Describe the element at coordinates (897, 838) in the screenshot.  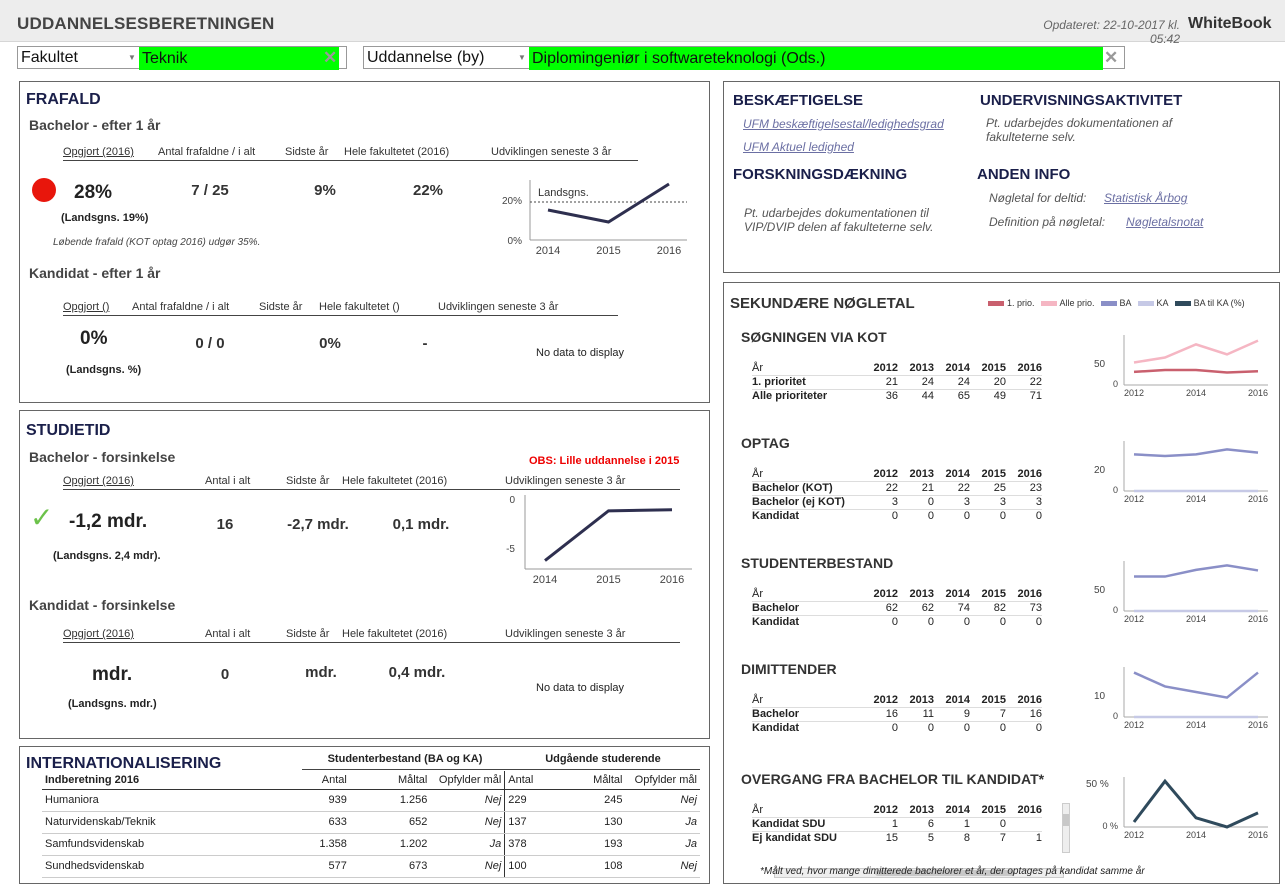
I see `table-row: Ej kandidat SDU 15 5 8 7 1` at that location.